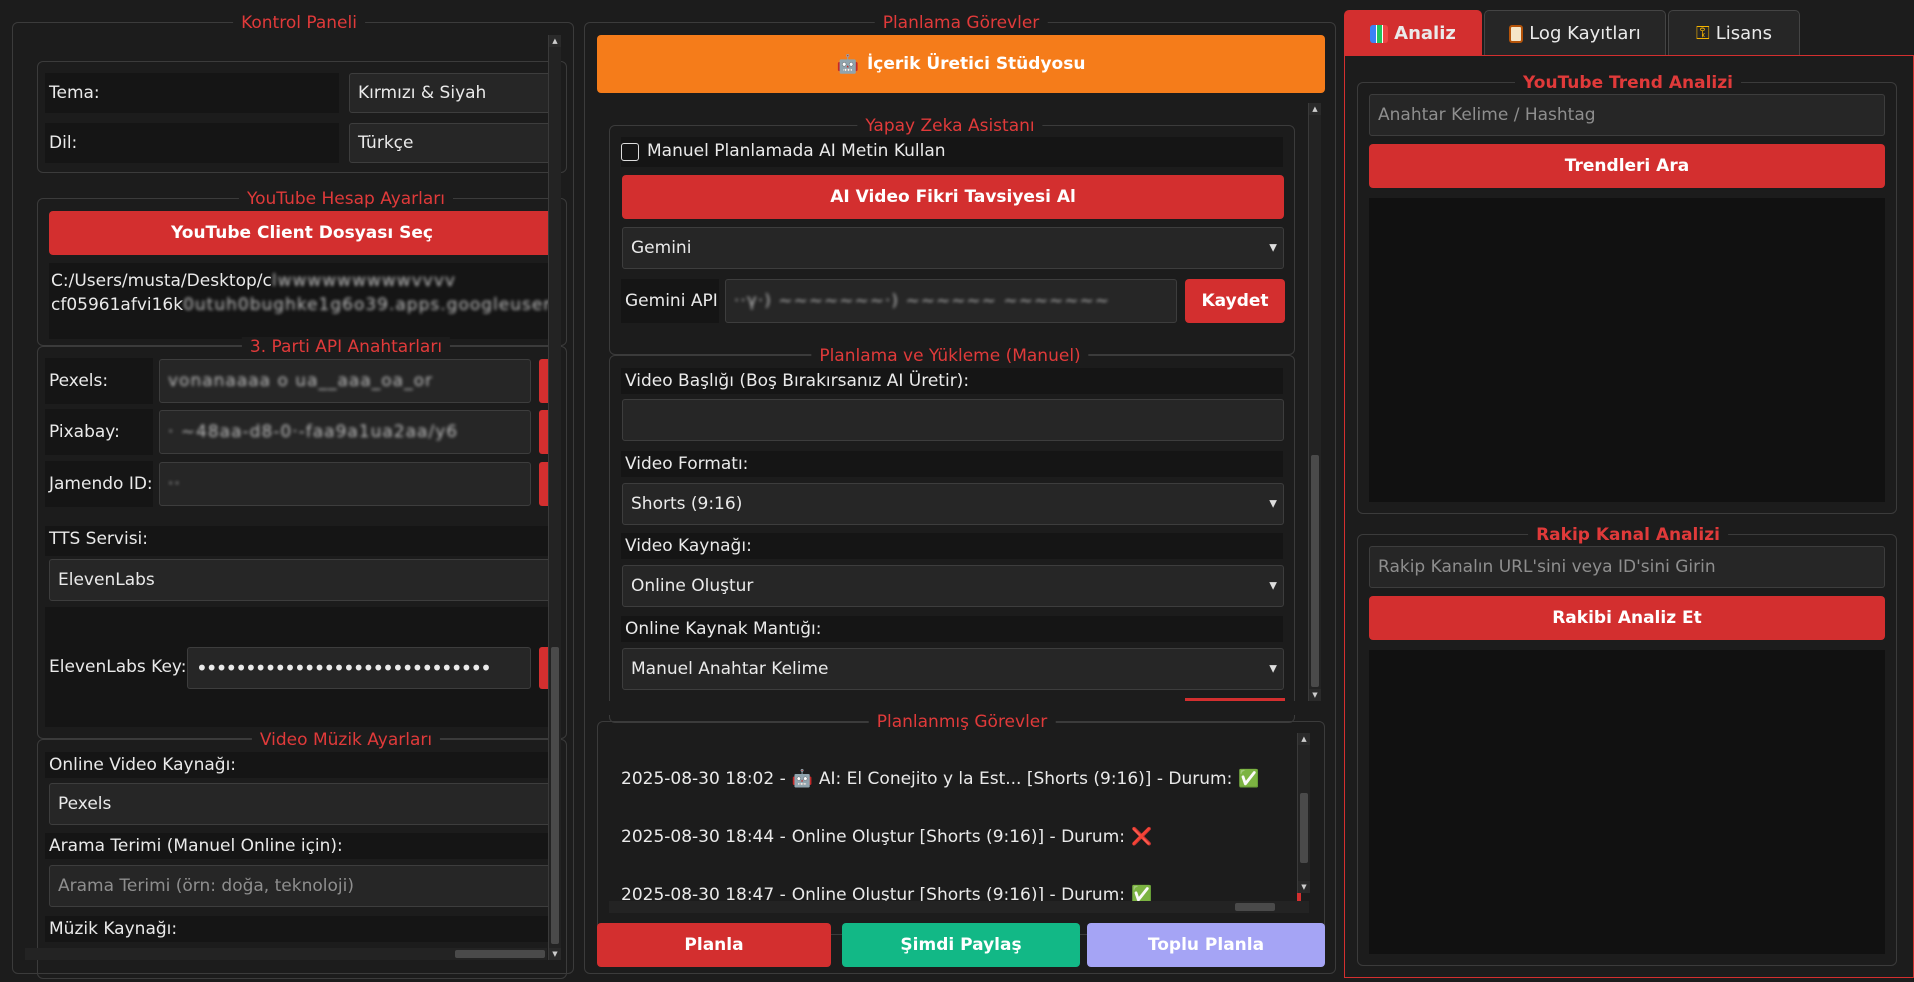  Describe the element at coordinates (687, 504) in the screenshot. I see `video-format-value: Shorts (9:16)` at that location.